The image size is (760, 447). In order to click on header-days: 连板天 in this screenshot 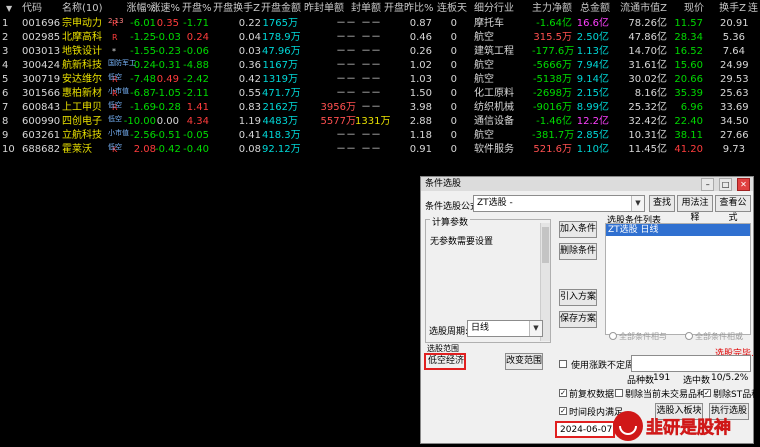, I will do `click(452, 9)`.